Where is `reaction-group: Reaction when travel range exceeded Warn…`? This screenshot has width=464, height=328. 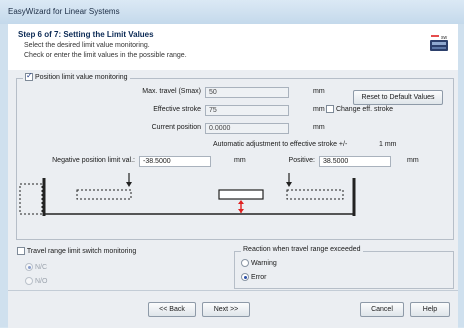 reaction-group: Reaction when travel range exceeded Warn… is located at coordinates (344, 267).